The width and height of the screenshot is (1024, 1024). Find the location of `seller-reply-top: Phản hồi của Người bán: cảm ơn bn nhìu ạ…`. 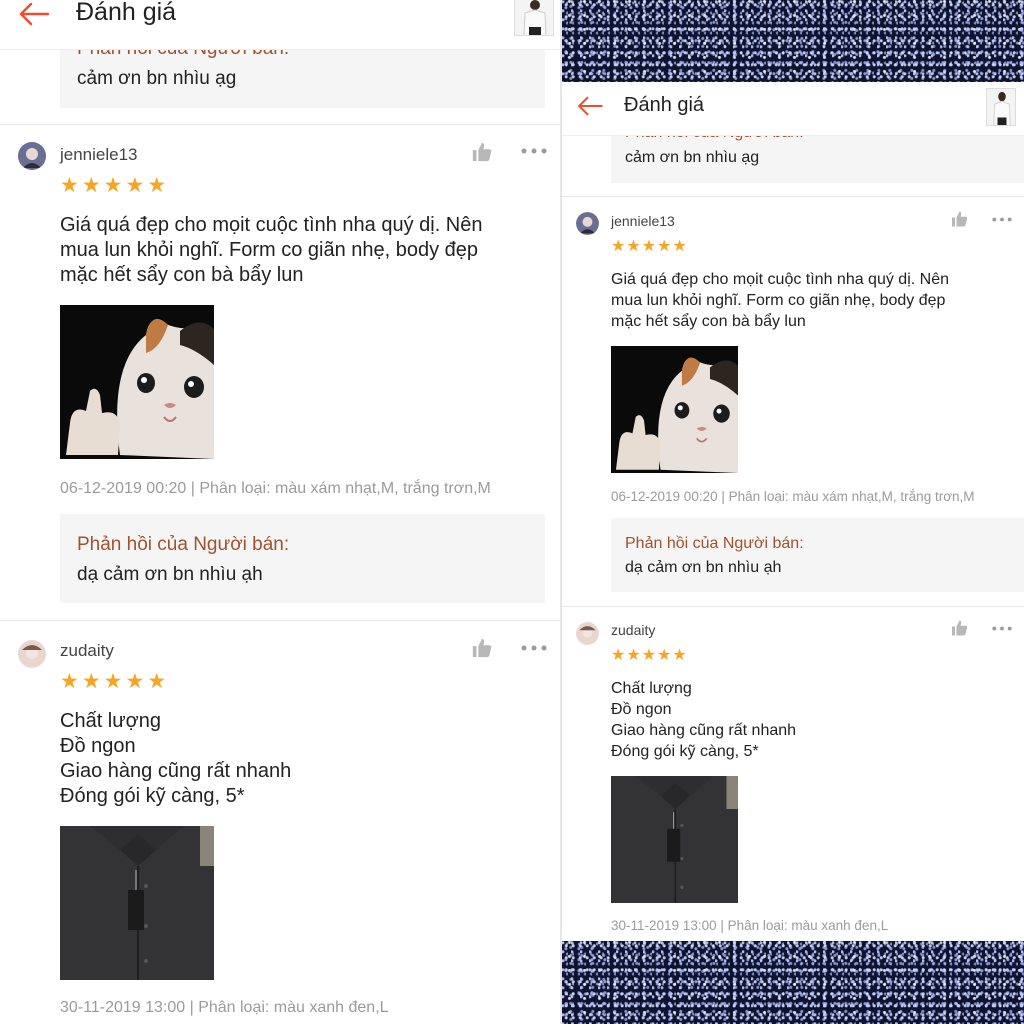

seller-reply-top: Phản hồi của Người bán: cảm ơn bn nhìu ạ… is located at coordinates (302, 73).